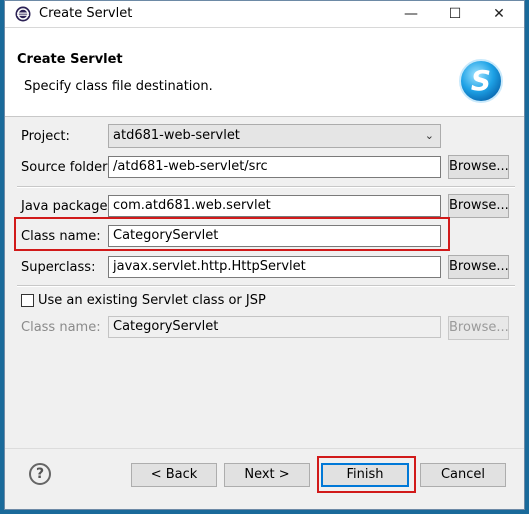 The width and height of the screenshot is (529, 514). Describe the element at coordinates (86, 13) in the screenshot. I see `window-title: Create Servlet` at that location.